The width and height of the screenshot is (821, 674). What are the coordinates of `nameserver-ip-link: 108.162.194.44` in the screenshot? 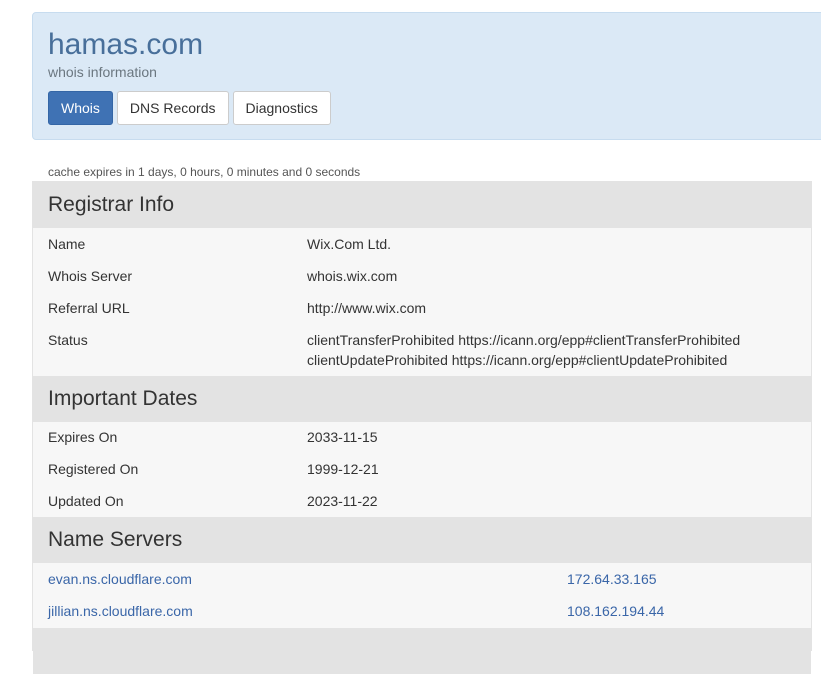 It's located at (615, 611).